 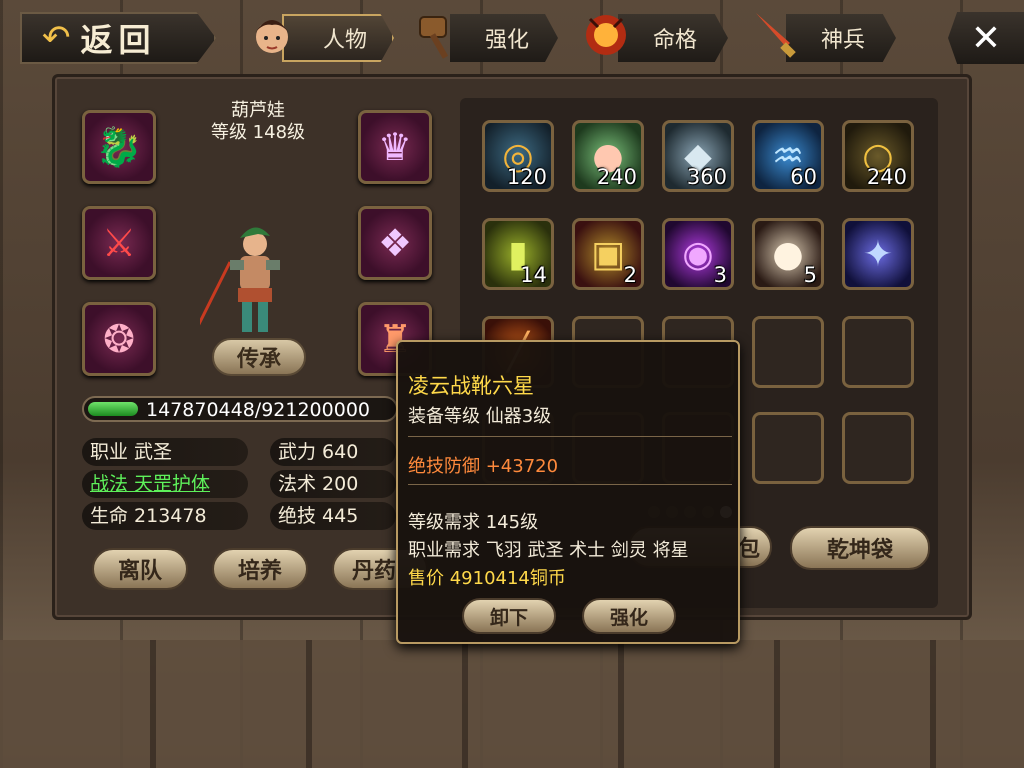 What do you see at coordinates (608, 156) in the screenshot?
I see `bag-slot: ● 240` at bounding box center [608, 156].